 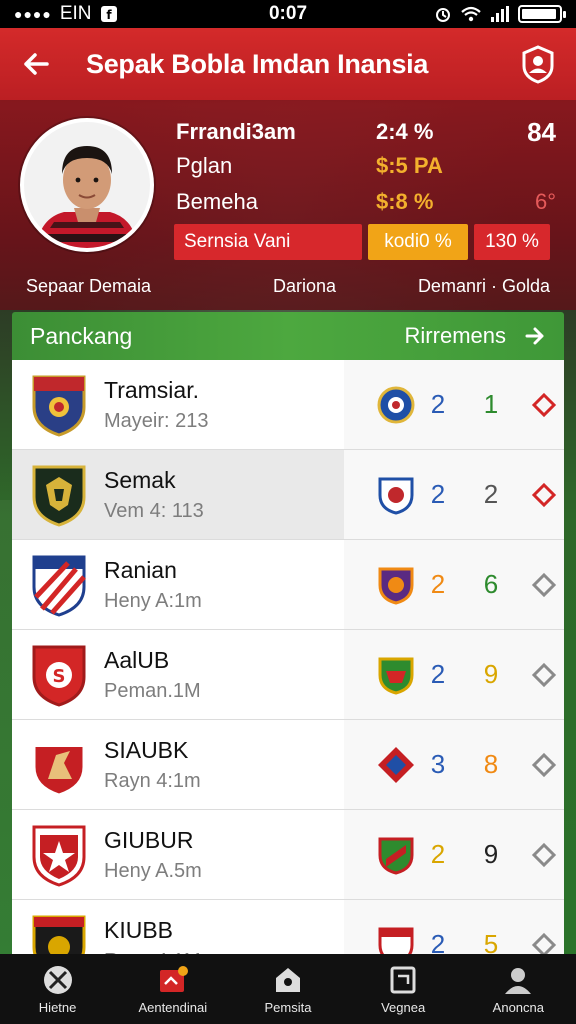 I want to click on nav-label: Hietne, so click(x=57, y=1007).